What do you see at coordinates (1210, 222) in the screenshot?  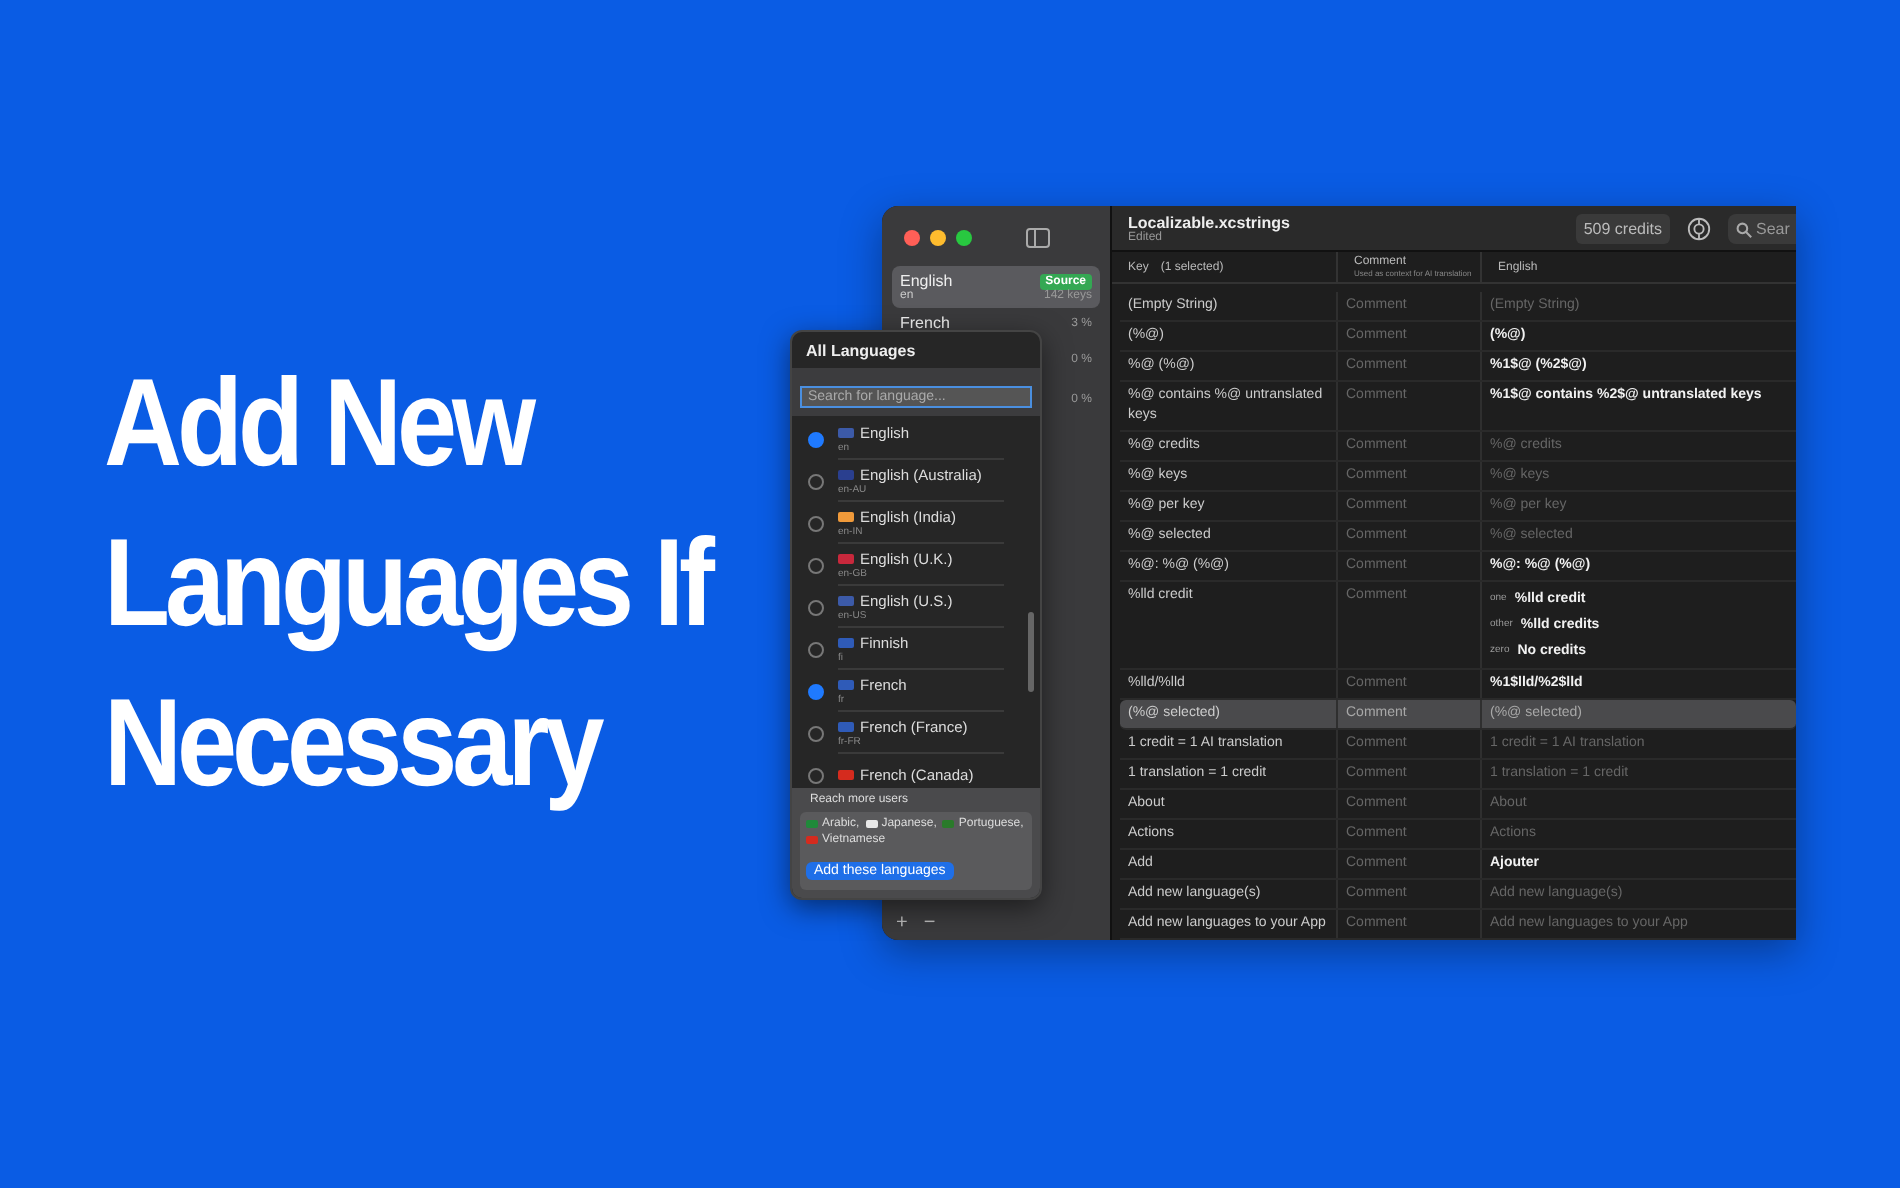 I see `document-title: Localizable.xcstrings` at bounding box center [1210, 222].